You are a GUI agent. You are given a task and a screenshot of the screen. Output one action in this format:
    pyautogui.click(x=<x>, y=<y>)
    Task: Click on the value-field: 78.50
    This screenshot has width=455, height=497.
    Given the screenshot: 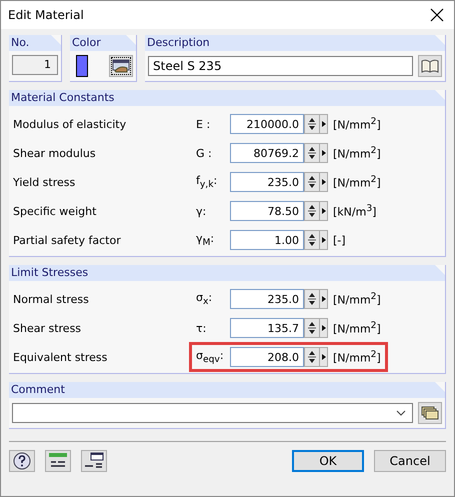 What is the action you would take?
    pyautogui.click(x=267, y=211)
    